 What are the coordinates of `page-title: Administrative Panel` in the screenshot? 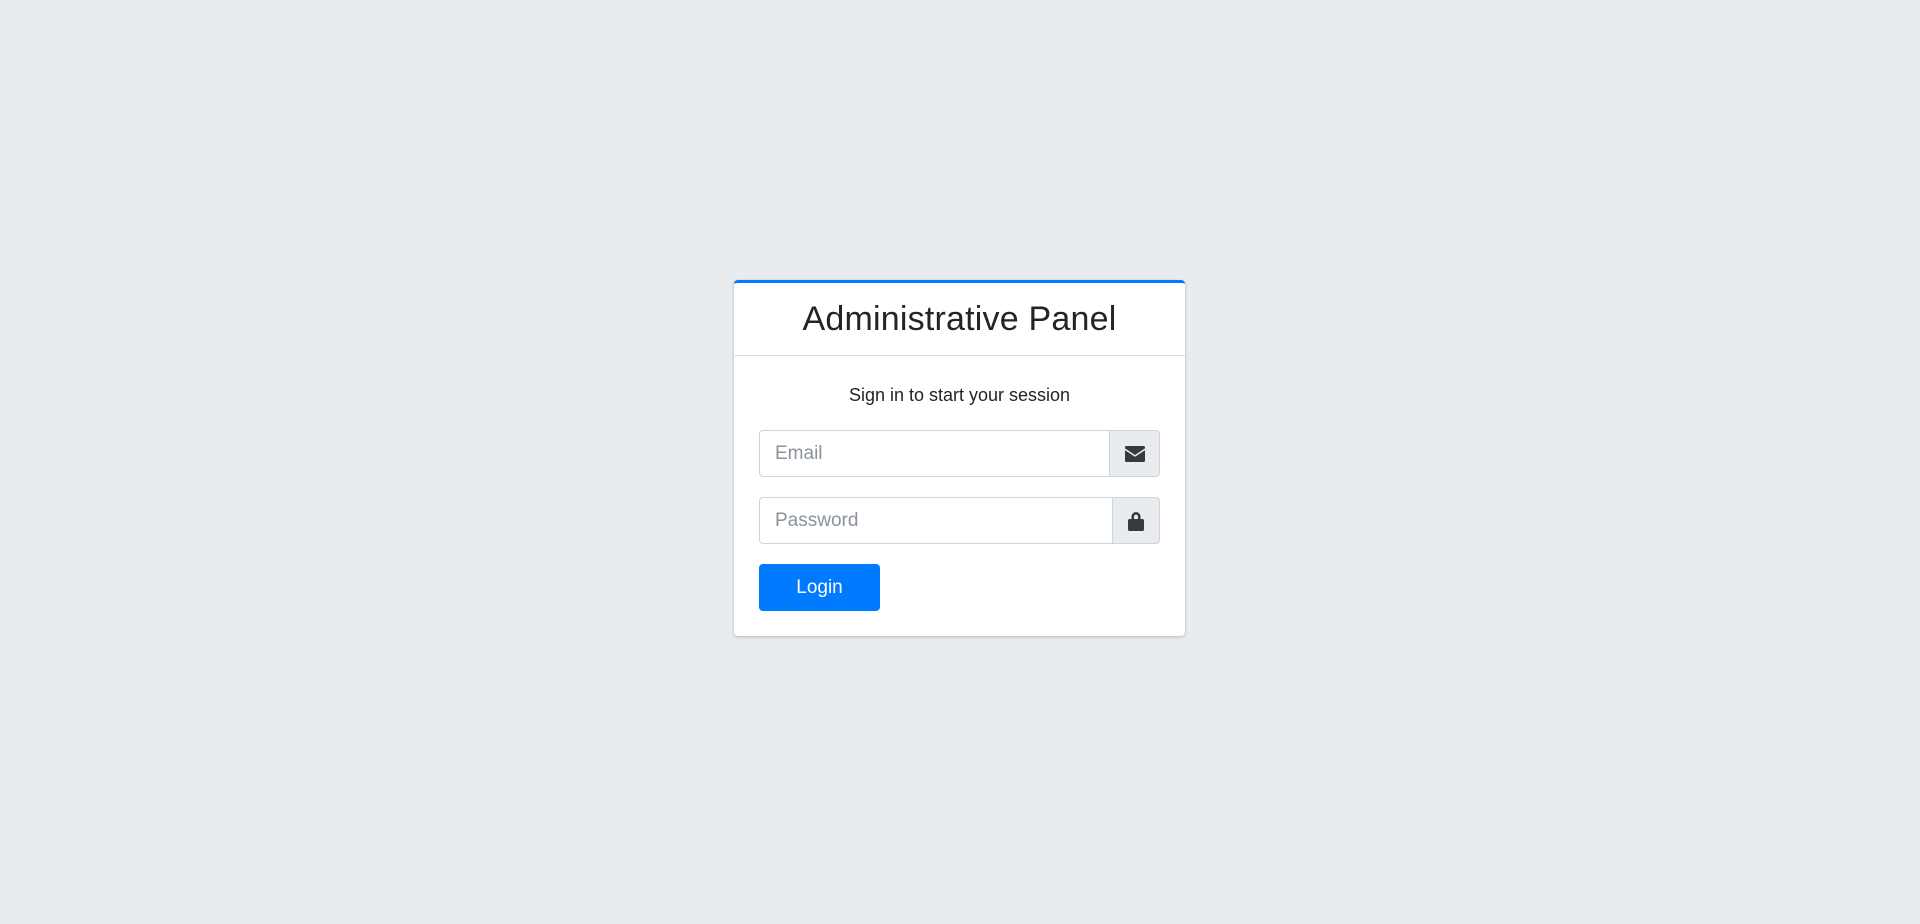 It's located at (959, 318).